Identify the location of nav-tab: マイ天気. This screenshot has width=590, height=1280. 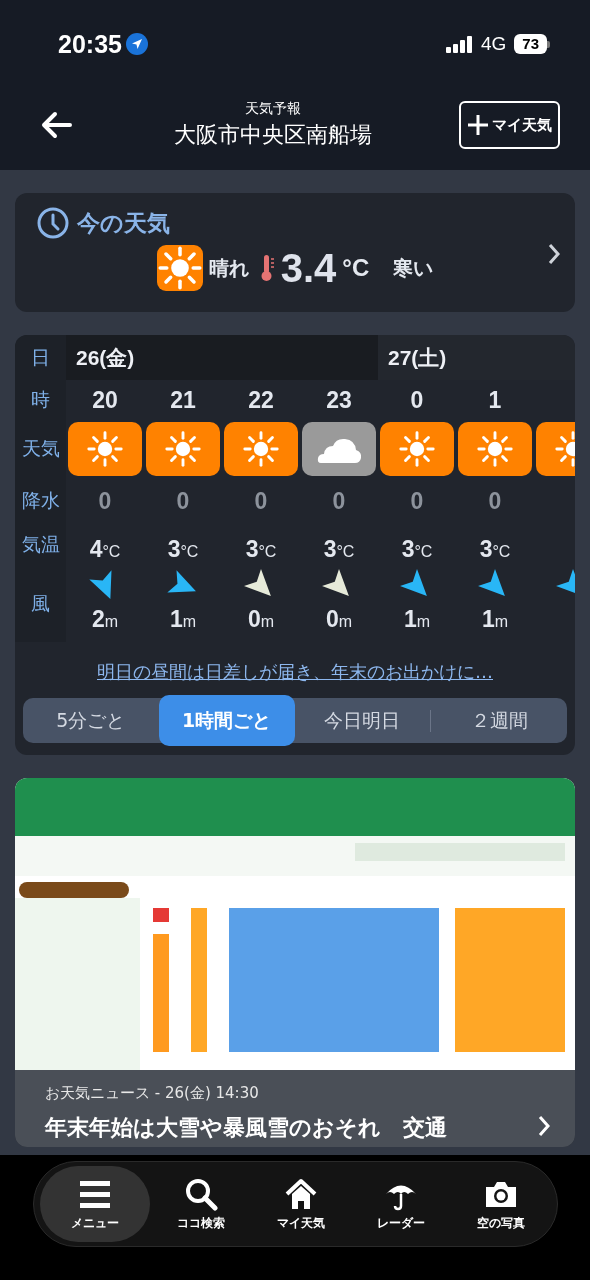
(301, 1204).